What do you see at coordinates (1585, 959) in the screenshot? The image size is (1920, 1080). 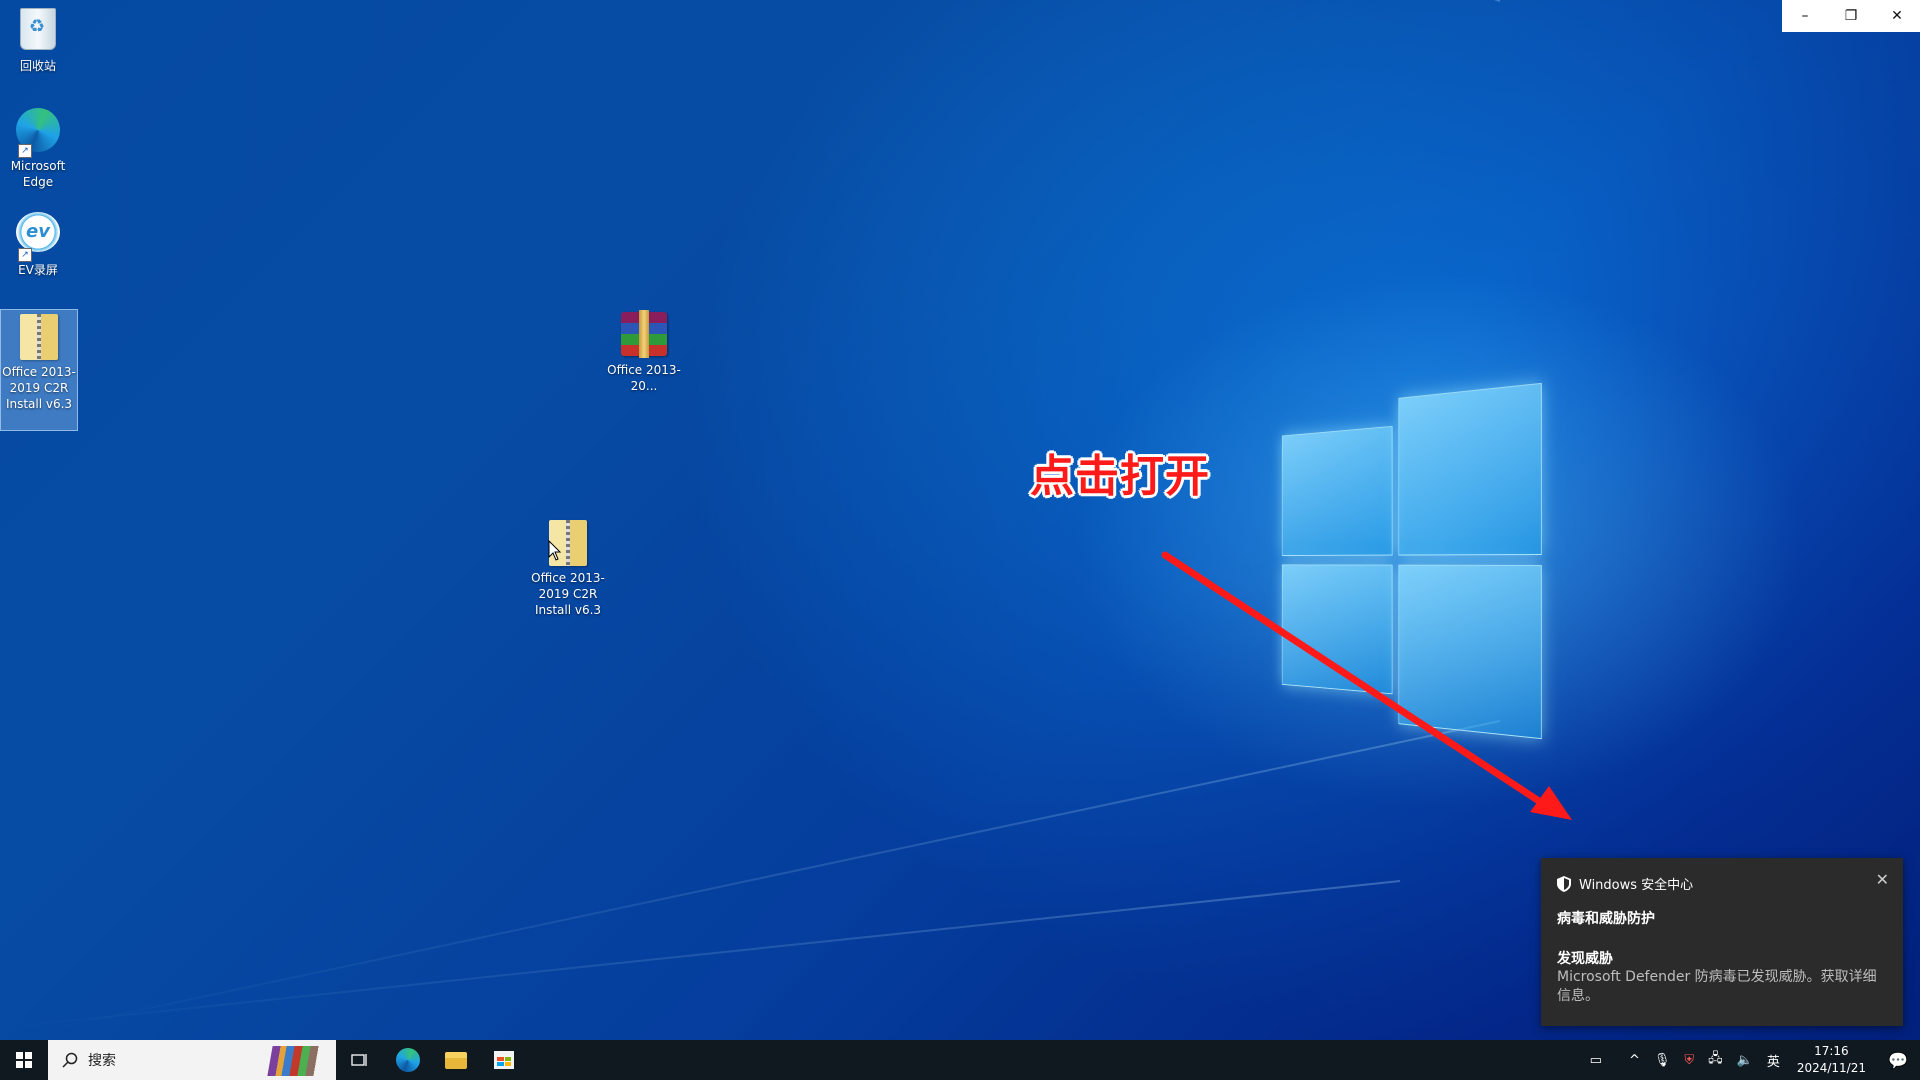 I see `toast-heading: 发现威胁` at bounding box center [1585, 959].